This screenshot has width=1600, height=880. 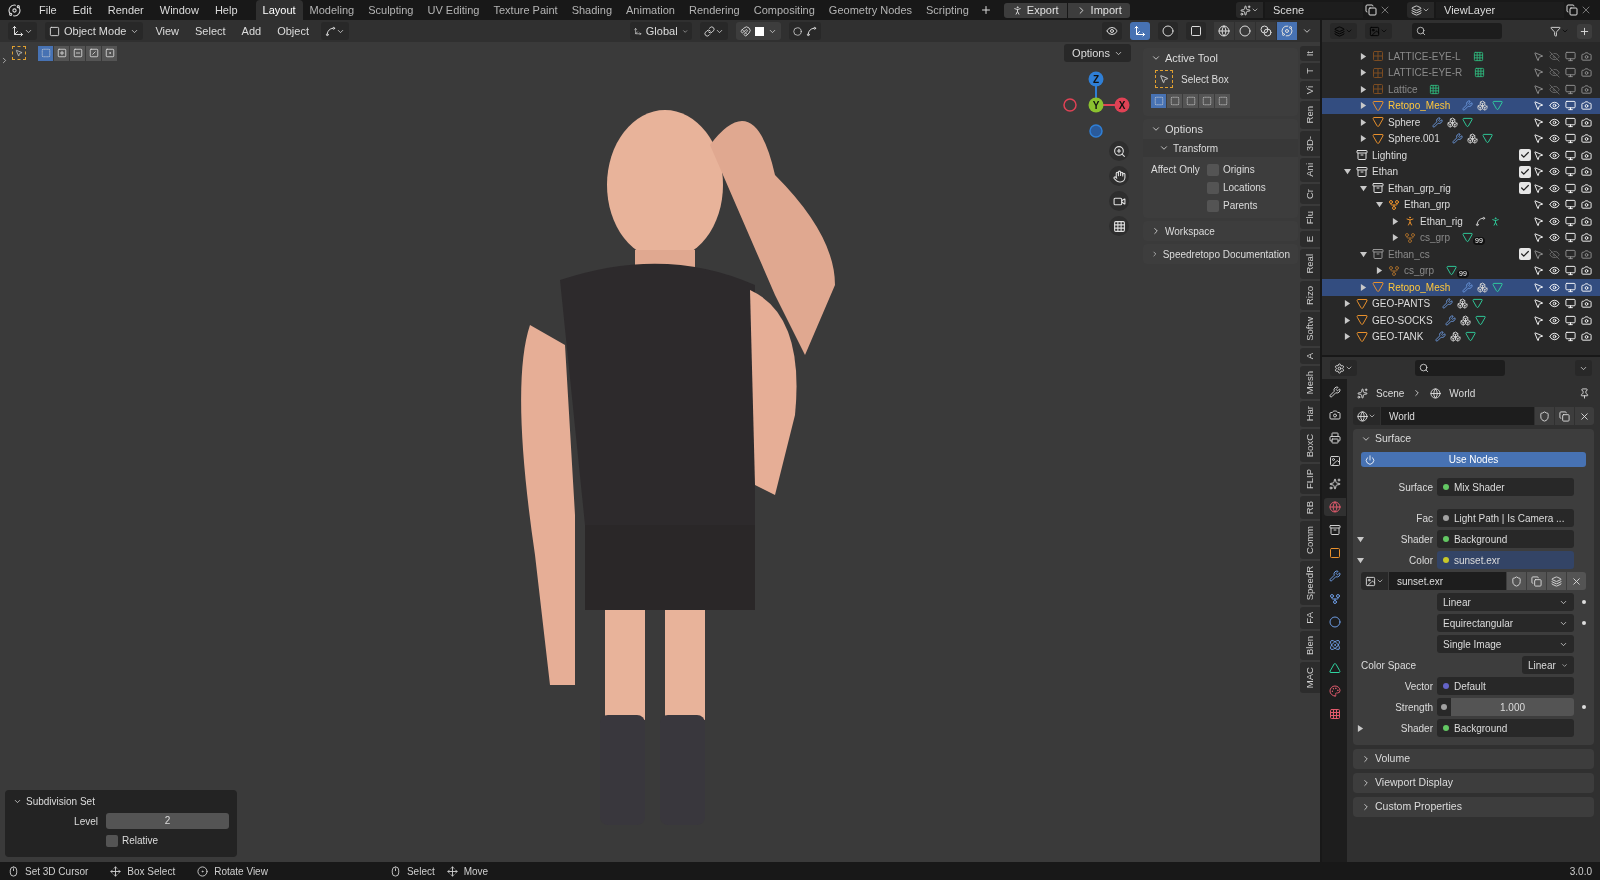 What do you see at coordinates (1473, 807) in the screenshot?
I see `collapsed-panel-header: Custom Properties` at bounding box center [1473, 807].